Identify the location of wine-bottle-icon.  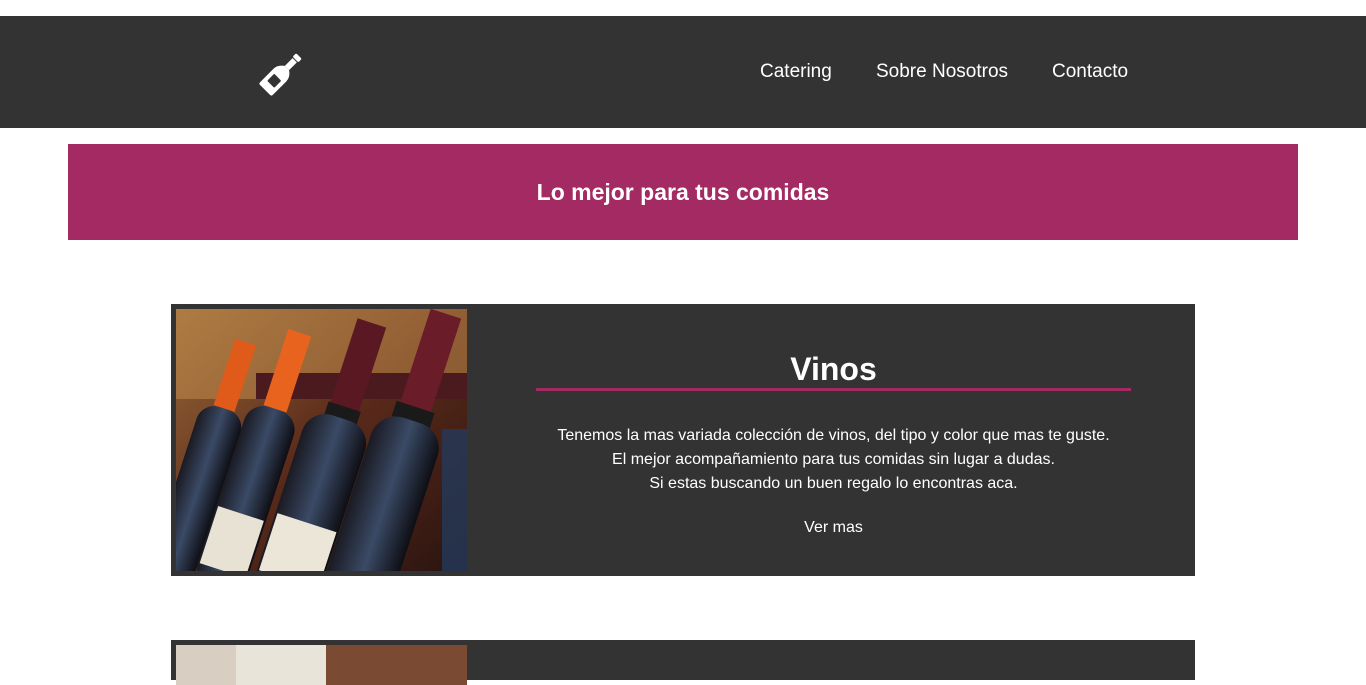
(280, 74).